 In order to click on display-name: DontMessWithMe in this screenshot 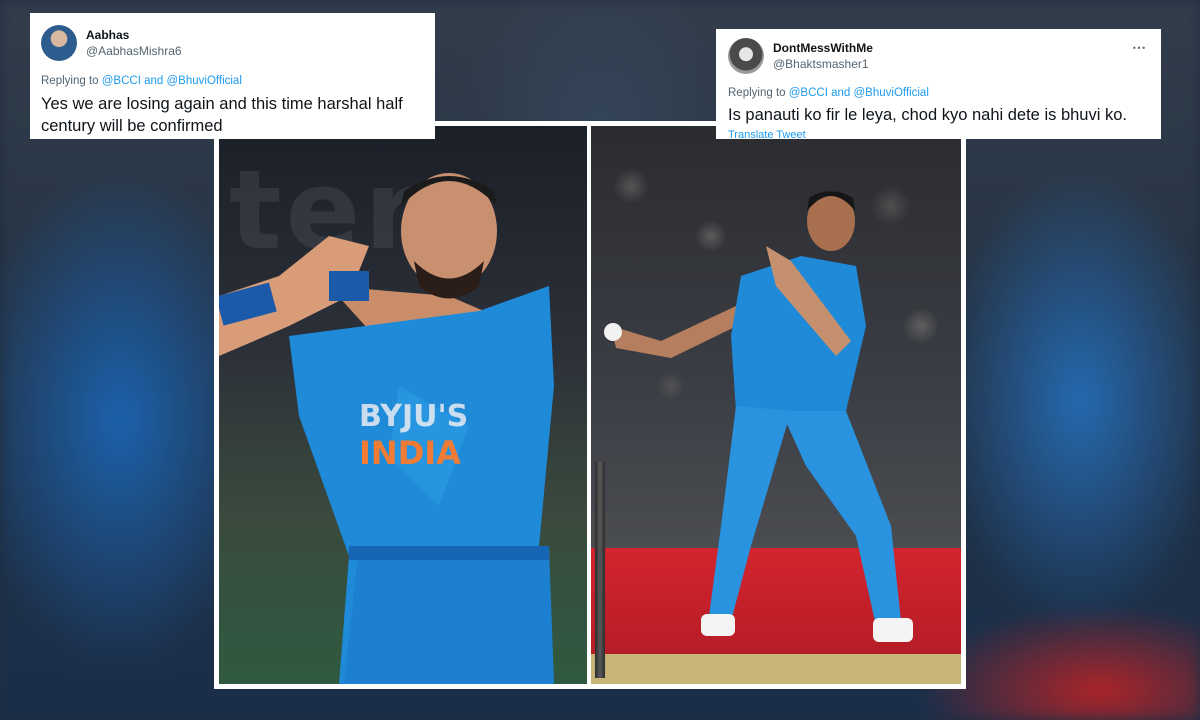, I will do `click(823, 48)`.